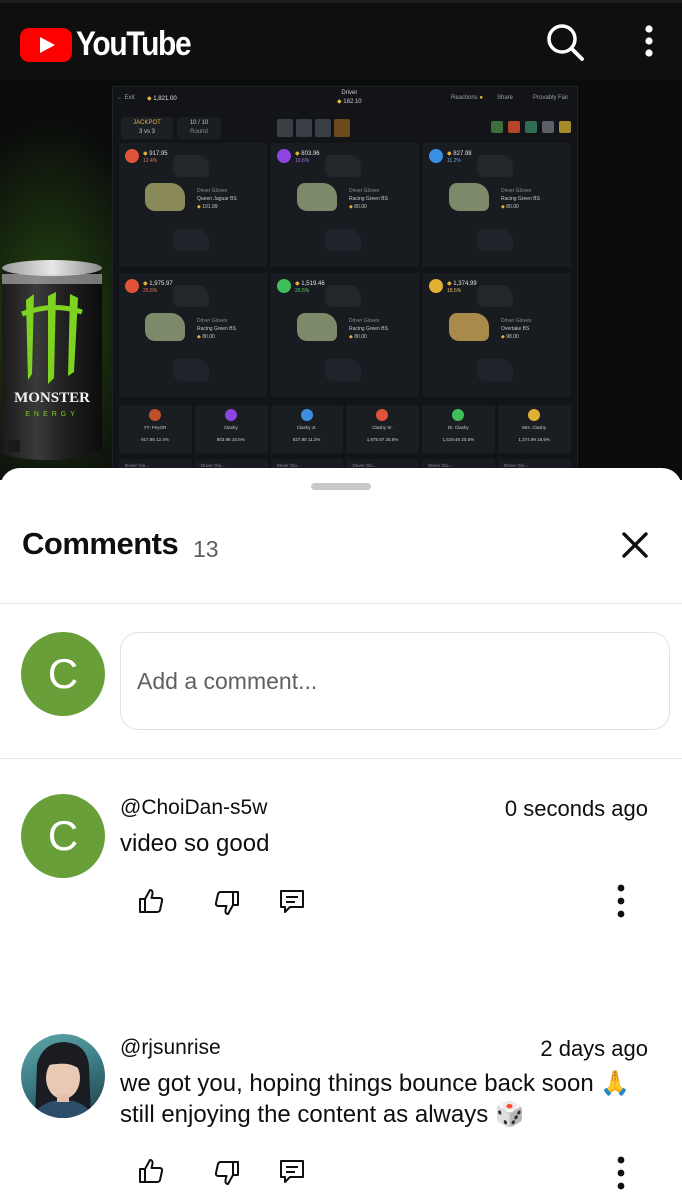  What do you see at coordinates (313, 128) in the screenshot?
I see `game-player-avatars` at bounding box center [313, 128].